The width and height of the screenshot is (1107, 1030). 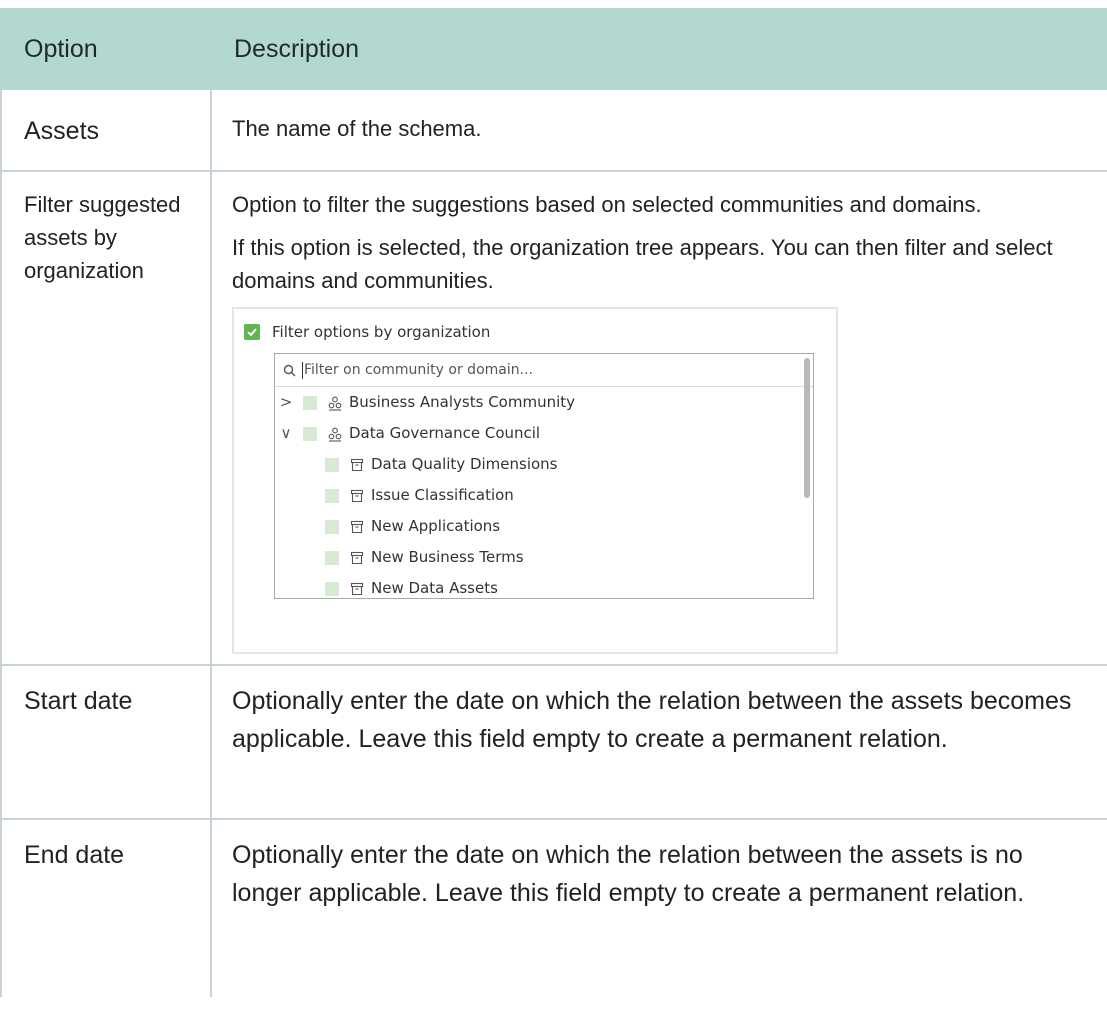 I want to click on checkbox-checked-icon, so click(x=252, y=332).